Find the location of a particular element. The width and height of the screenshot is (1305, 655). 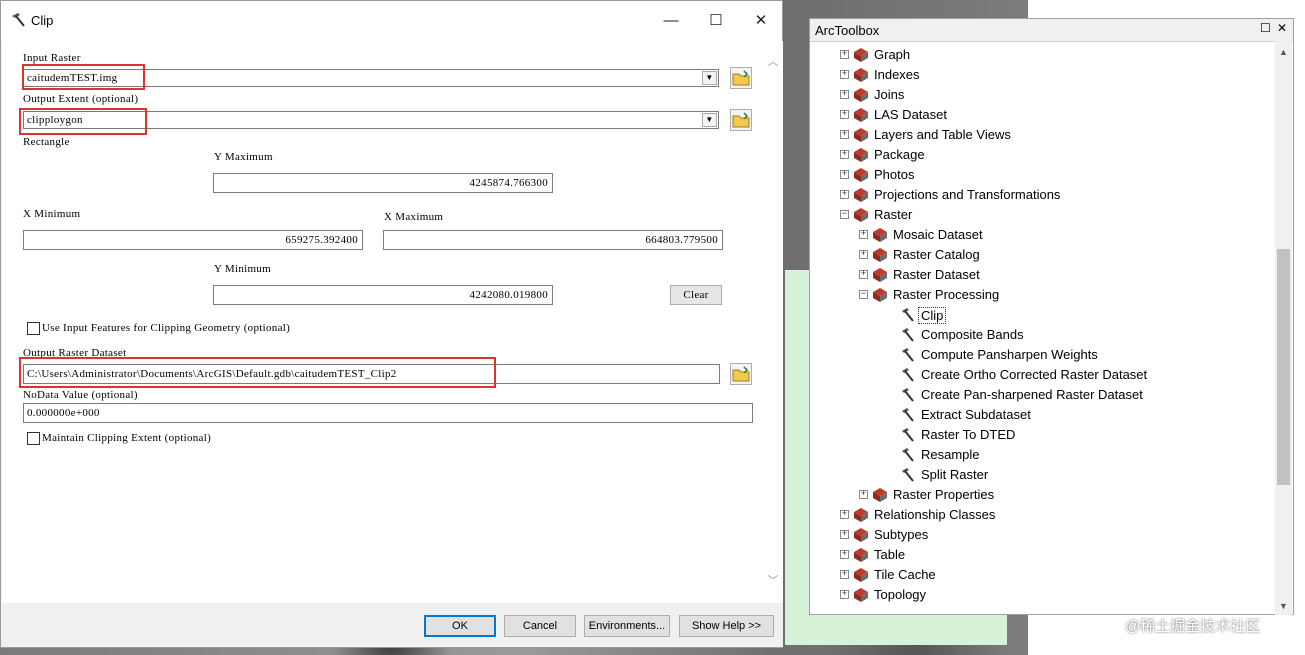

scroll-down-icon: ﹀ is located at coordinates (773, 580).